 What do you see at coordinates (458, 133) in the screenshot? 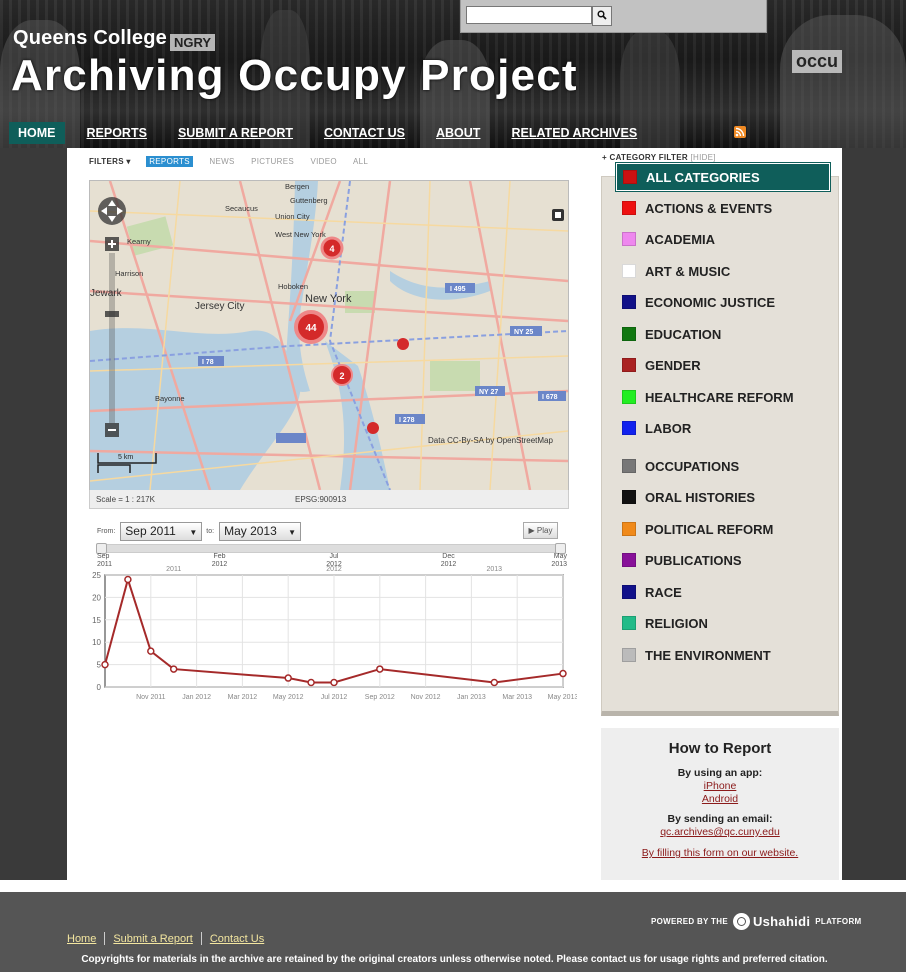
I see `nav-about: ABOUT` at bounding box center [458, 133].